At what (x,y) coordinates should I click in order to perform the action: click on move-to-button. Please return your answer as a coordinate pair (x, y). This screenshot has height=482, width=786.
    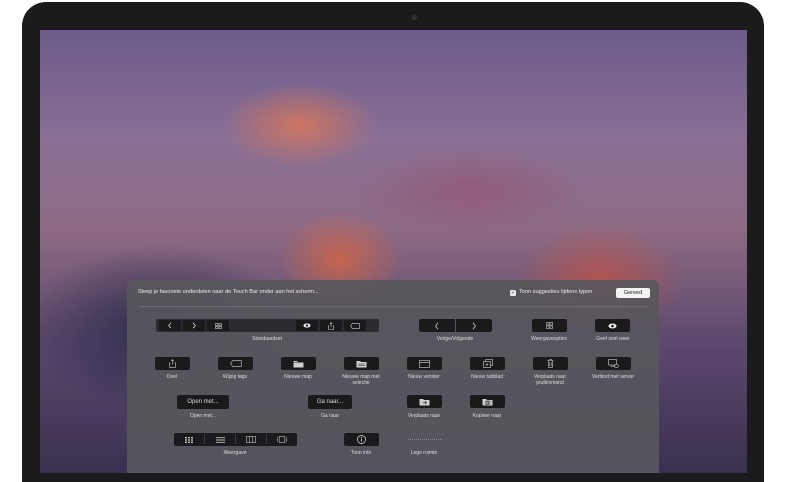
    Looking at the image, I should click on (424, 401).